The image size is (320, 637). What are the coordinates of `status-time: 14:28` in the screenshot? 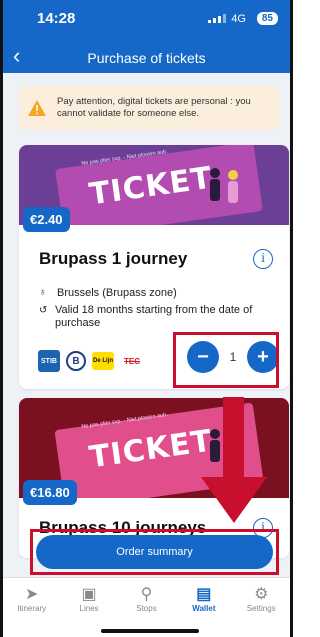 It's located at (56, 18).